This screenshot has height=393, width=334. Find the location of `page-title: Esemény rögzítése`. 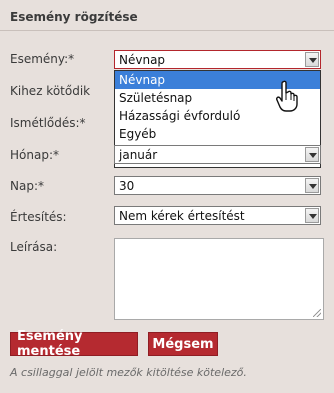

page-title: Esemény rögzítése is located at coordinates (74, 17).